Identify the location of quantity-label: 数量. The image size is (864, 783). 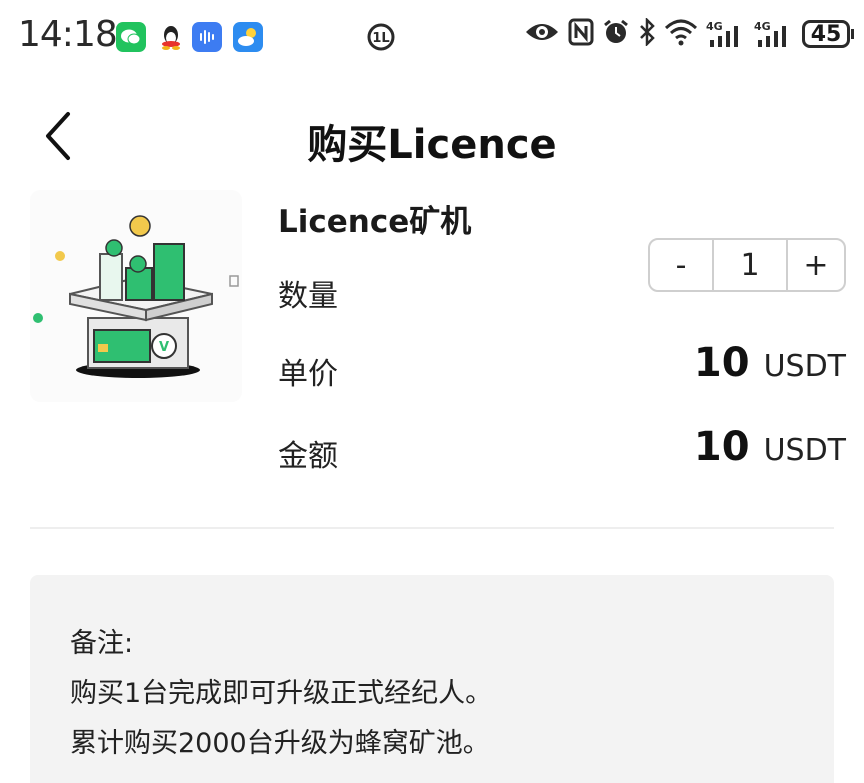
(308, 296).